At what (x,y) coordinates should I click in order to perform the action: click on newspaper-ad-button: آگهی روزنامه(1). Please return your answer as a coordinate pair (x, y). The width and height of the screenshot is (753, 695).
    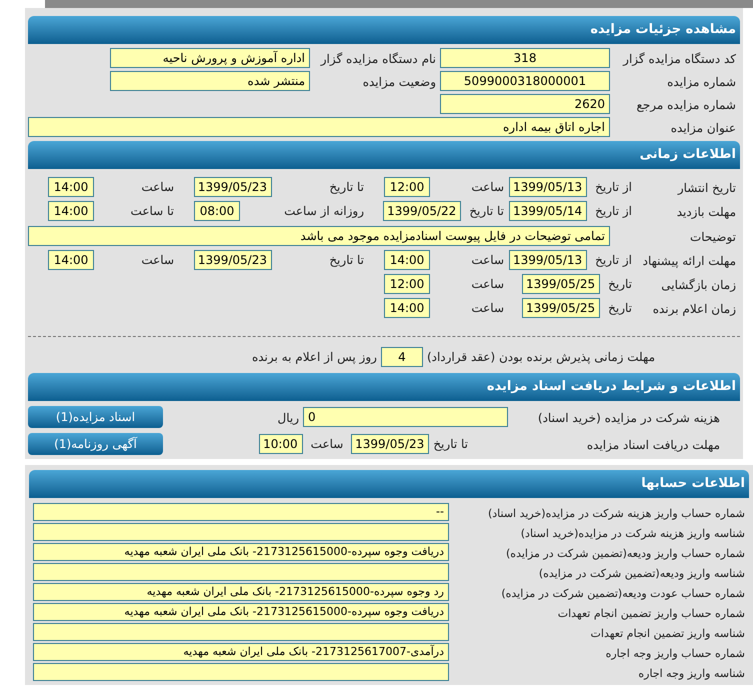
    Looking at the image, I should click on (95, 444).